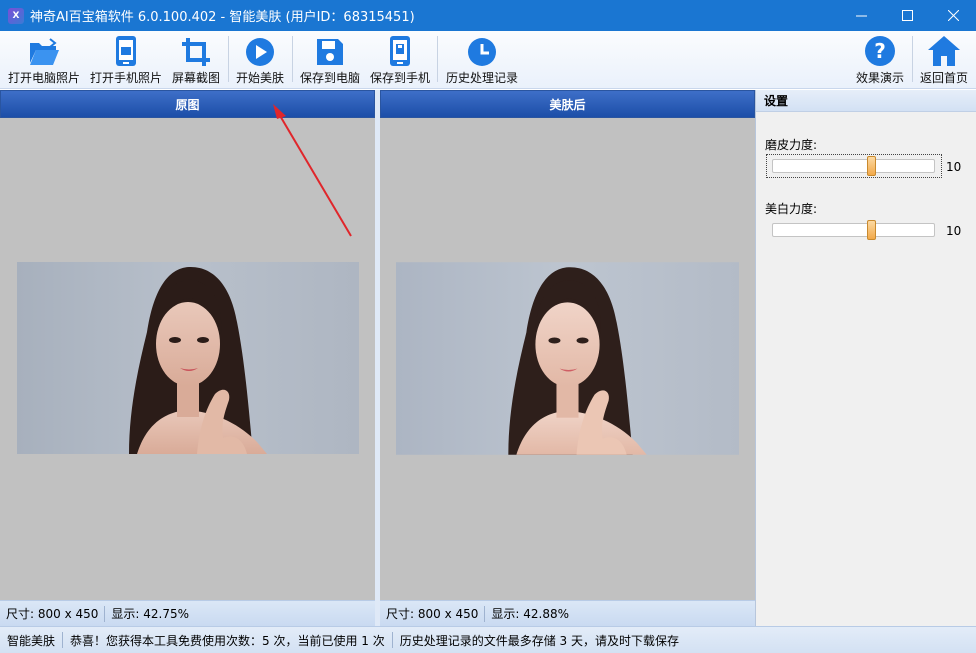 Image resolution: width=976 pixels, height=653 pixels. I want to click on minimize-icon, so click(861, 16).